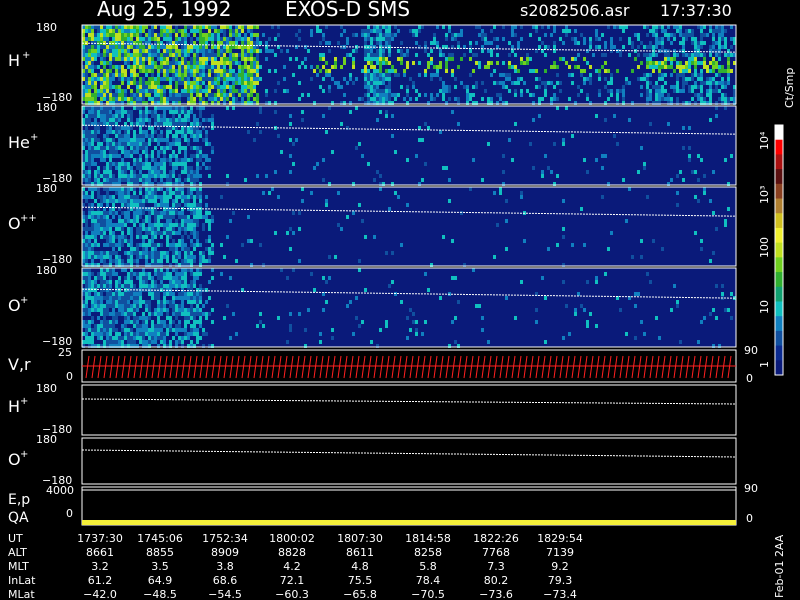 This screenshot has height=600, width=800. I want to click on ephem-cell-alt: 8611, so click(360, 552).